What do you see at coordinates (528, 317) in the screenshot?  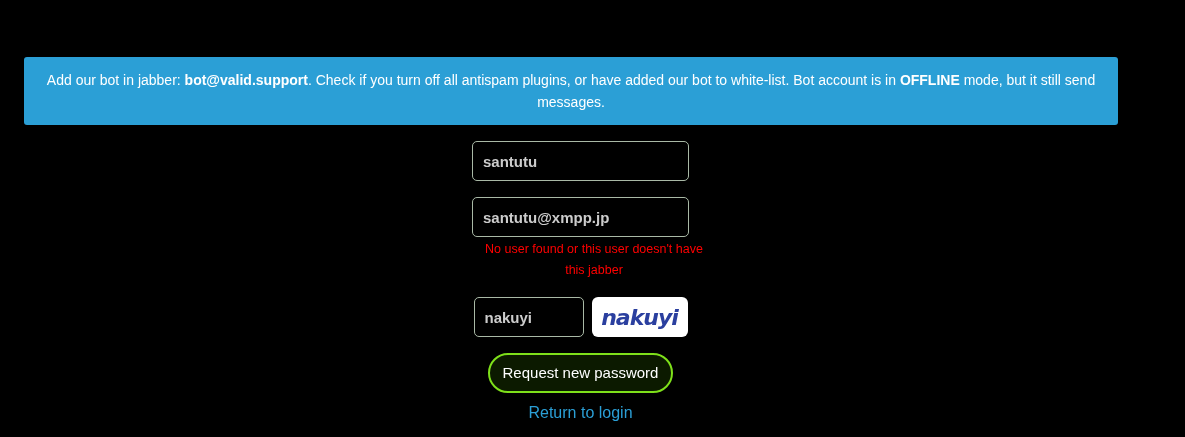 I see `captcha-field: nakuyi` at bounding box center [528, 317].